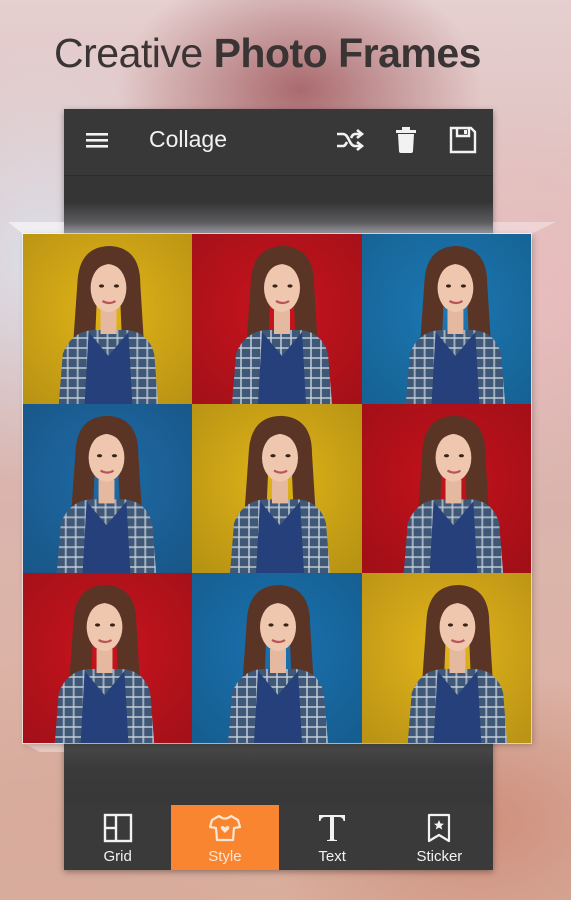  I want to click on nav-label-style: Style, so click(225, 856).